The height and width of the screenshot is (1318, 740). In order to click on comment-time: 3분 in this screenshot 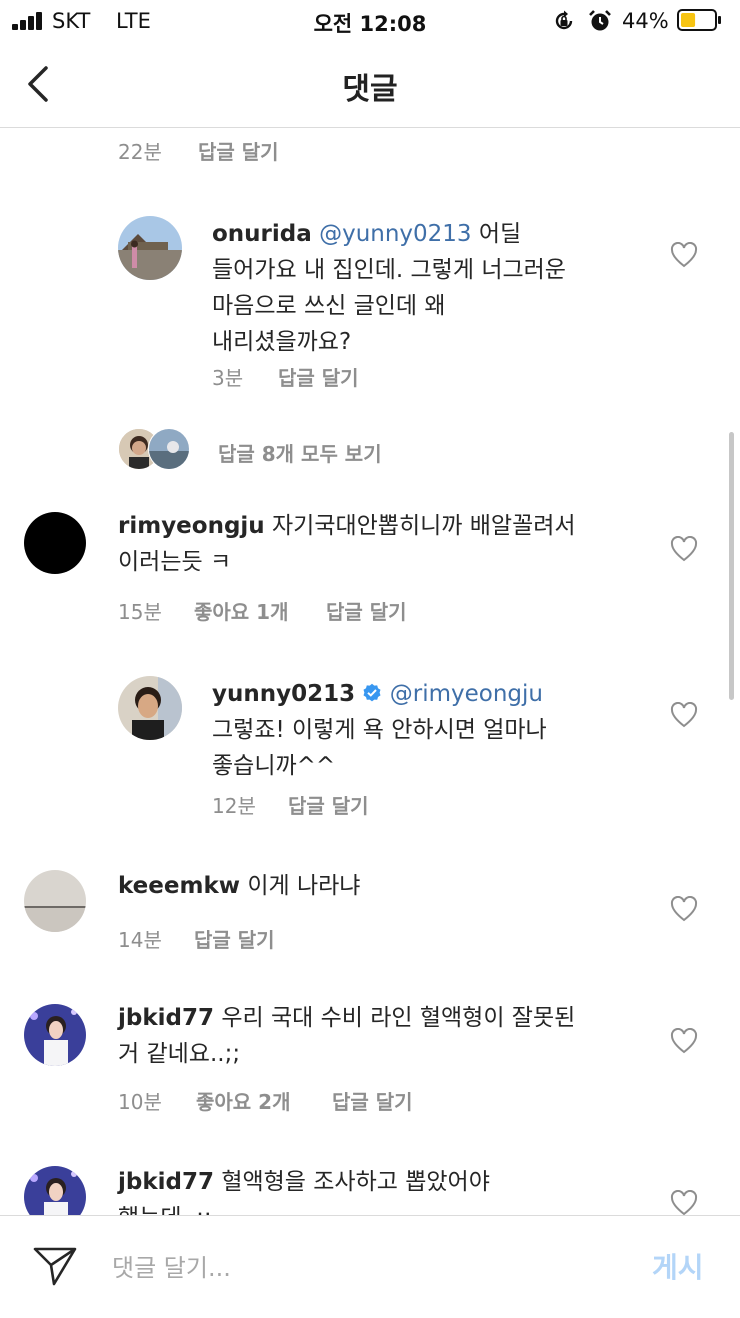, I will do `click(228, 378)`.